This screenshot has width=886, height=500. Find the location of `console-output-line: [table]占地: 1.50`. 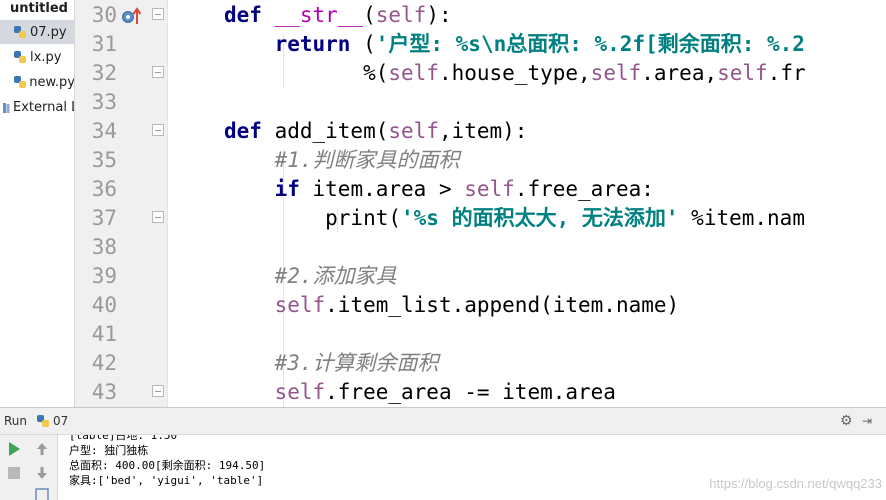

console-output-line: [table]占地: 1.50 is located at coordinates (123, 438).